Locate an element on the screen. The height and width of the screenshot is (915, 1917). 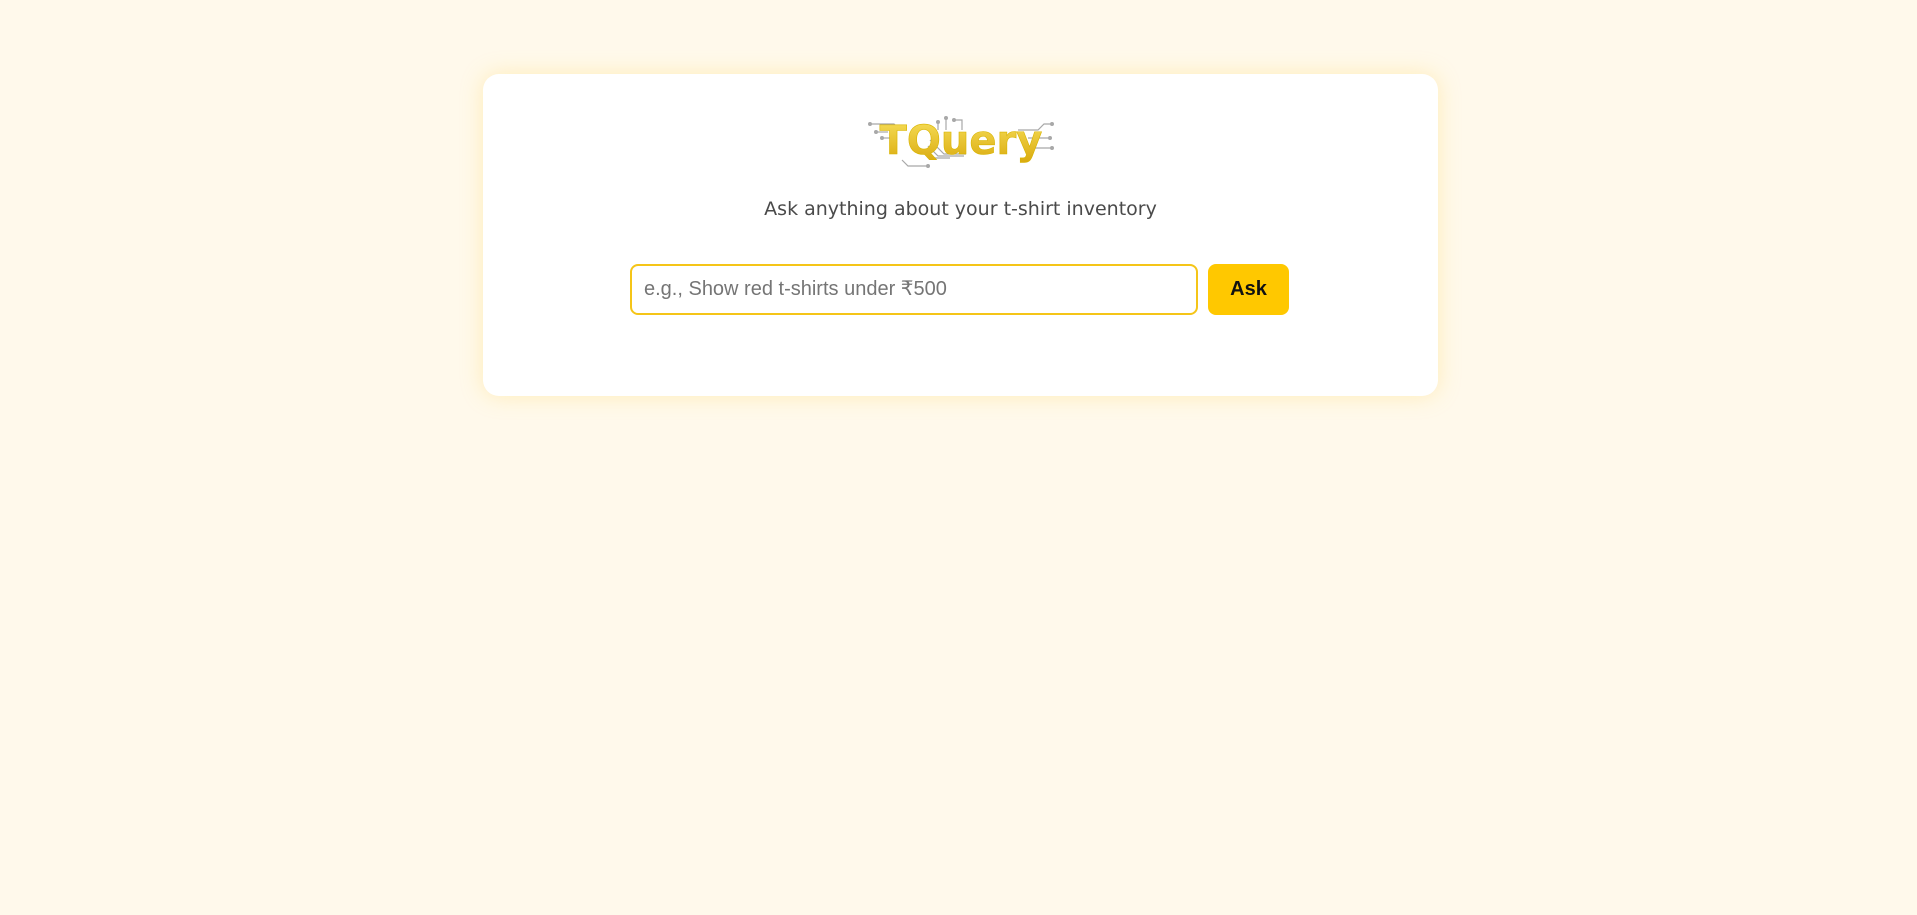
tquery-logo-icon: TQuery is located at coordinates (960, 142).